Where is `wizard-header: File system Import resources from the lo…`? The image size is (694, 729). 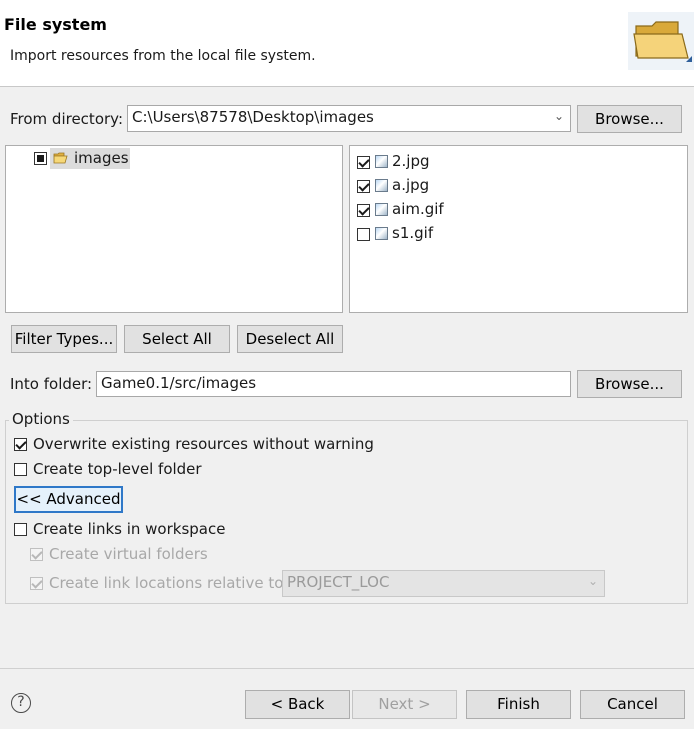
wizard-header: File system Import resources from the lo… is located at coordinates (347, 43).